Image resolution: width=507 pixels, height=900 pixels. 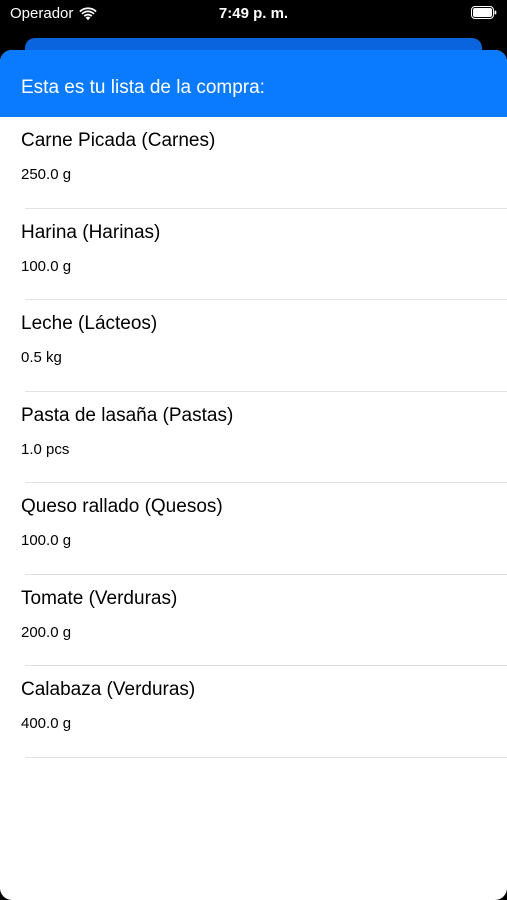 What do you see at coordinates (253, 529) in the screenshot?
I see `list-item: Queso rallado (Quesos) 100.0 g` at bounding box center [253, 529].